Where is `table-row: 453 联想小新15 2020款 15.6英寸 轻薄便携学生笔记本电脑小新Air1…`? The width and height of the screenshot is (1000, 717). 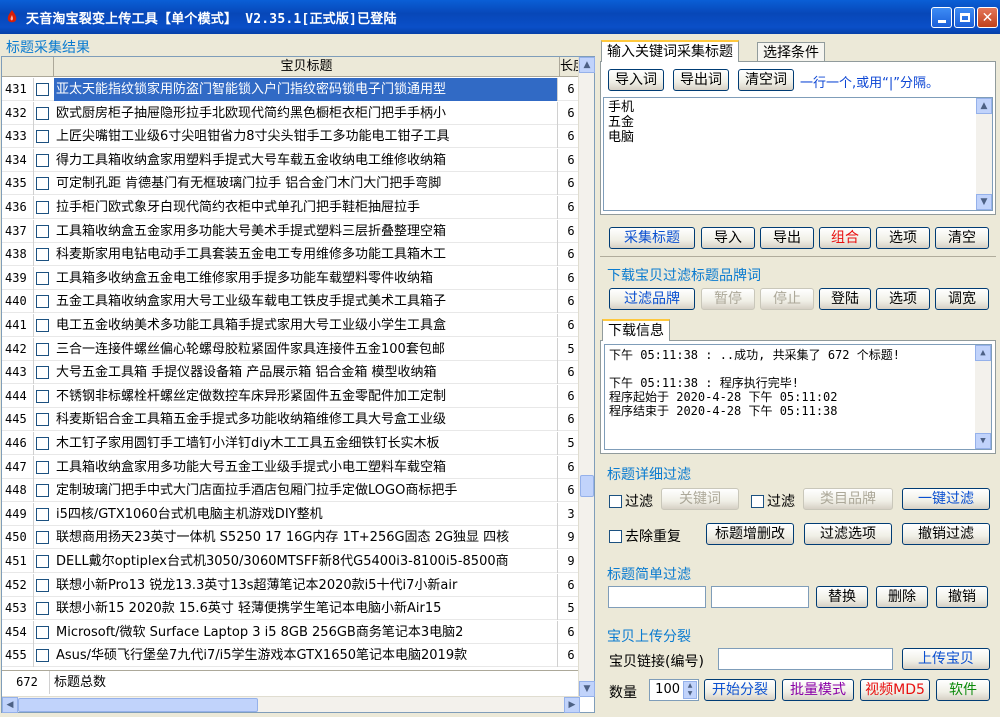
table-row: 453 联想小新15 2020款 15.6英寸 轻薄便携学生笔记本电脑小新Air1… is located at coordinates (291, 609).